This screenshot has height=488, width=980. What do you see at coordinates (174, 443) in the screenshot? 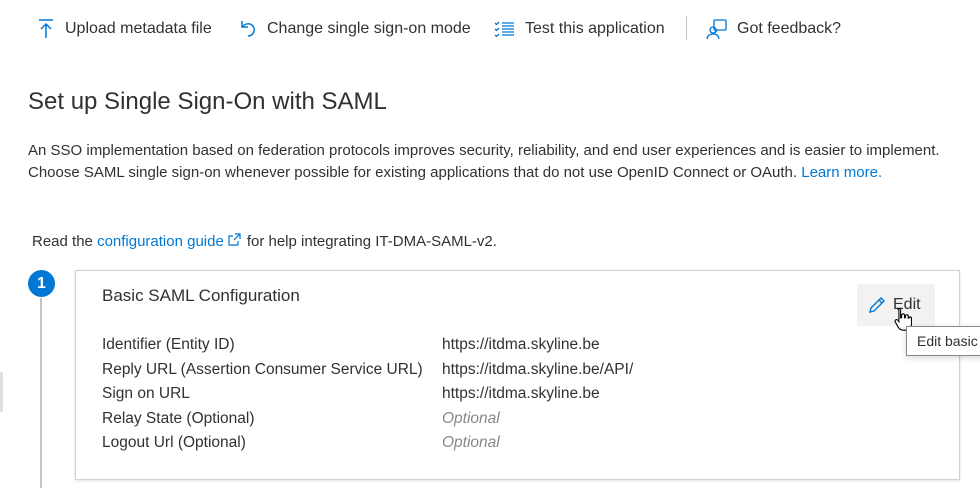
I see `property-label: Logout Url (Optional)` at bounding box center [174, 443].